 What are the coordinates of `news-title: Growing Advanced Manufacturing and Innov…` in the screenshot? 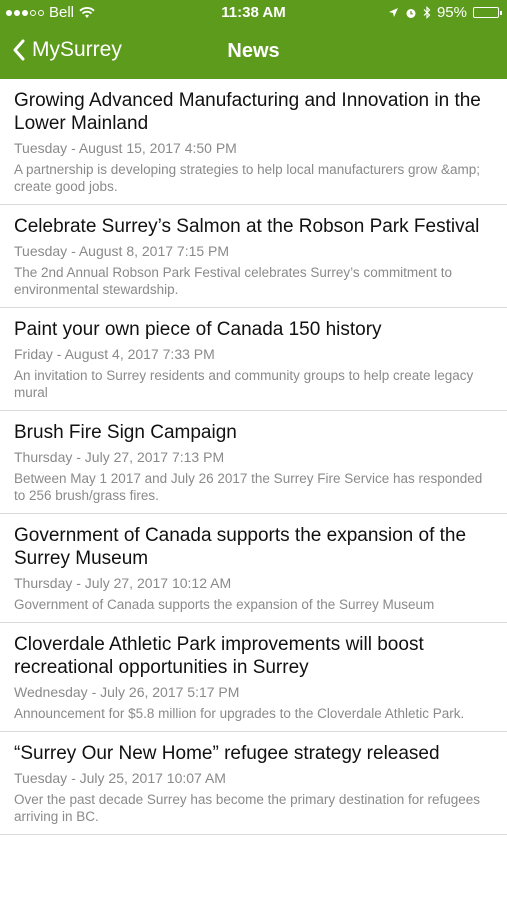 It's located at (247, 112).